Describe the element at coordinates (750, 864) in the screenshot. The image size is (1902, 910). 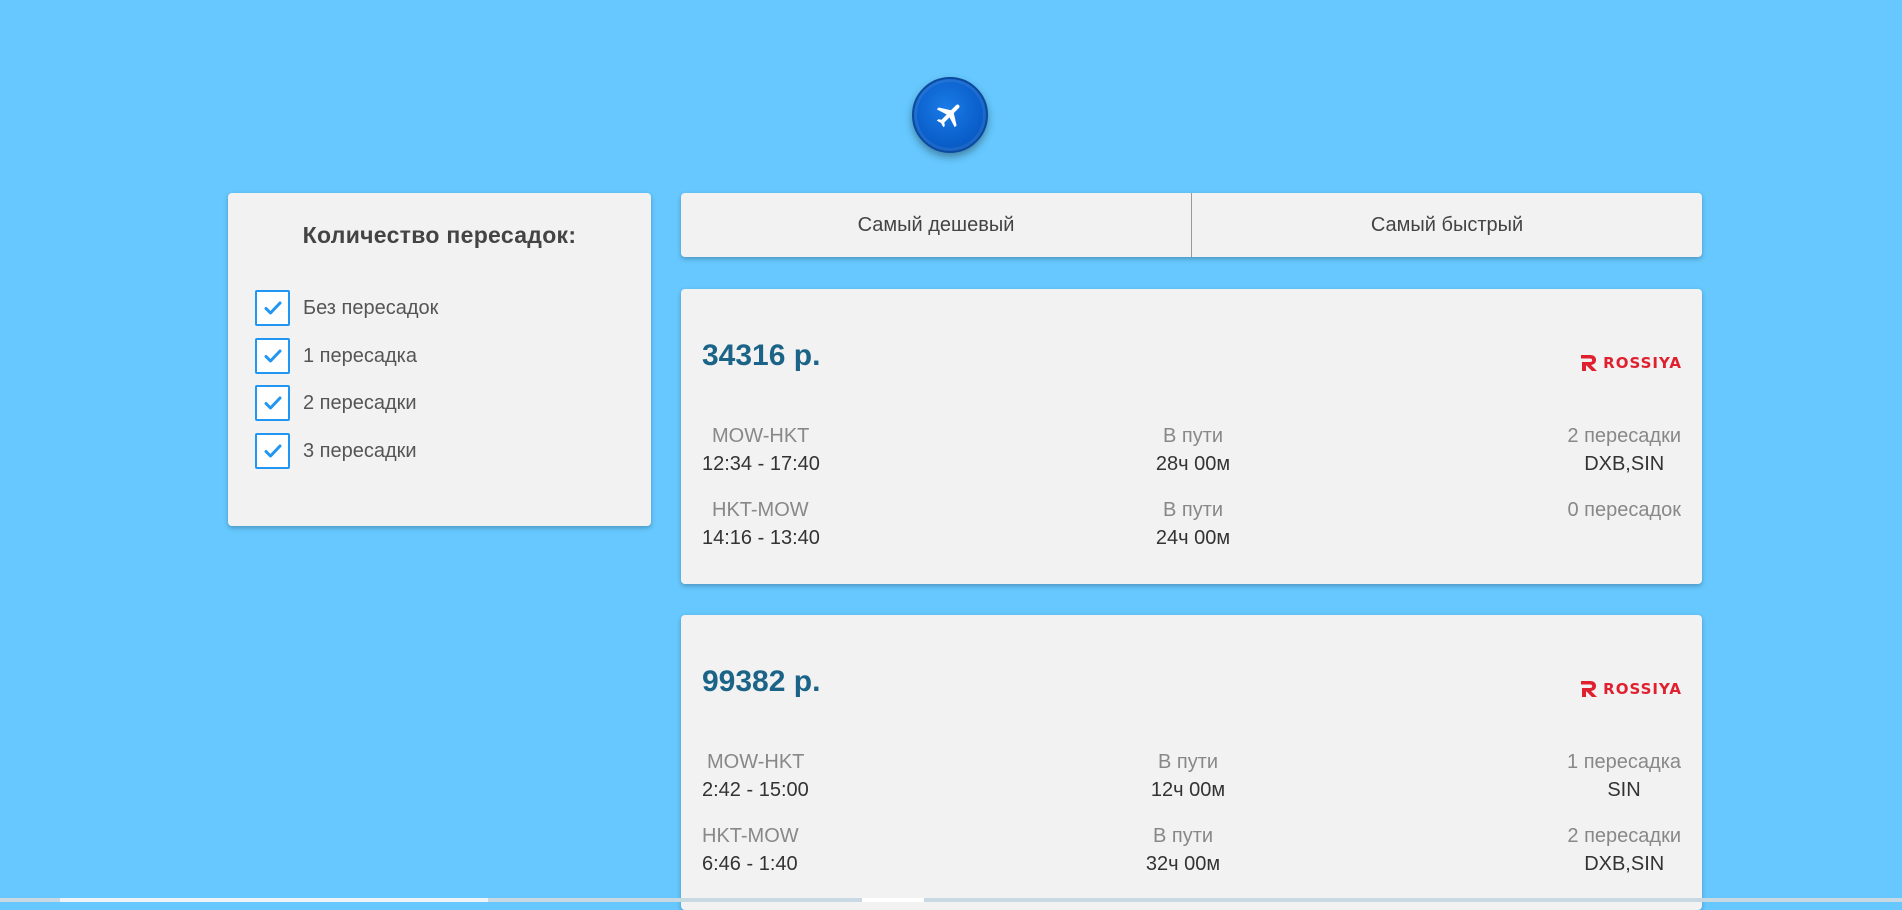
I see `flight-time: 6:46 - 1:40` at that location.